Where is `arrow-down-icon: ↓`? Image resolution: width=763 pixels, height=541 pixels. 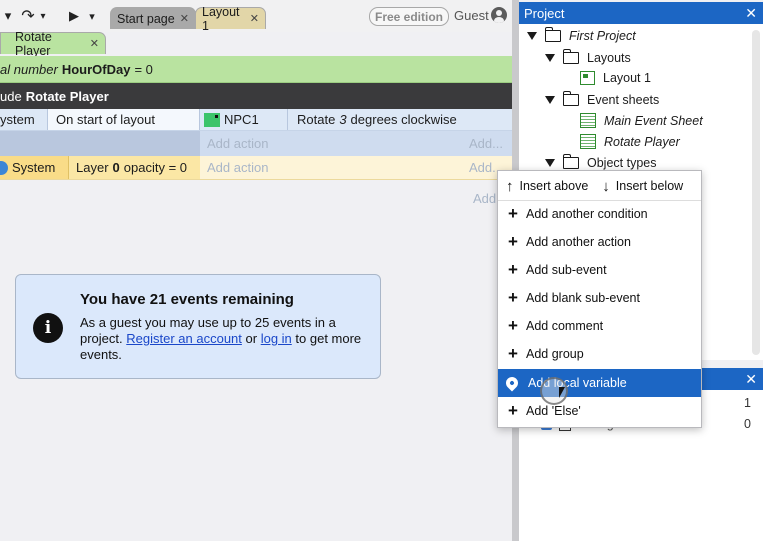
arrow-down-icon: ↓ is located at coordinates (606, 186).